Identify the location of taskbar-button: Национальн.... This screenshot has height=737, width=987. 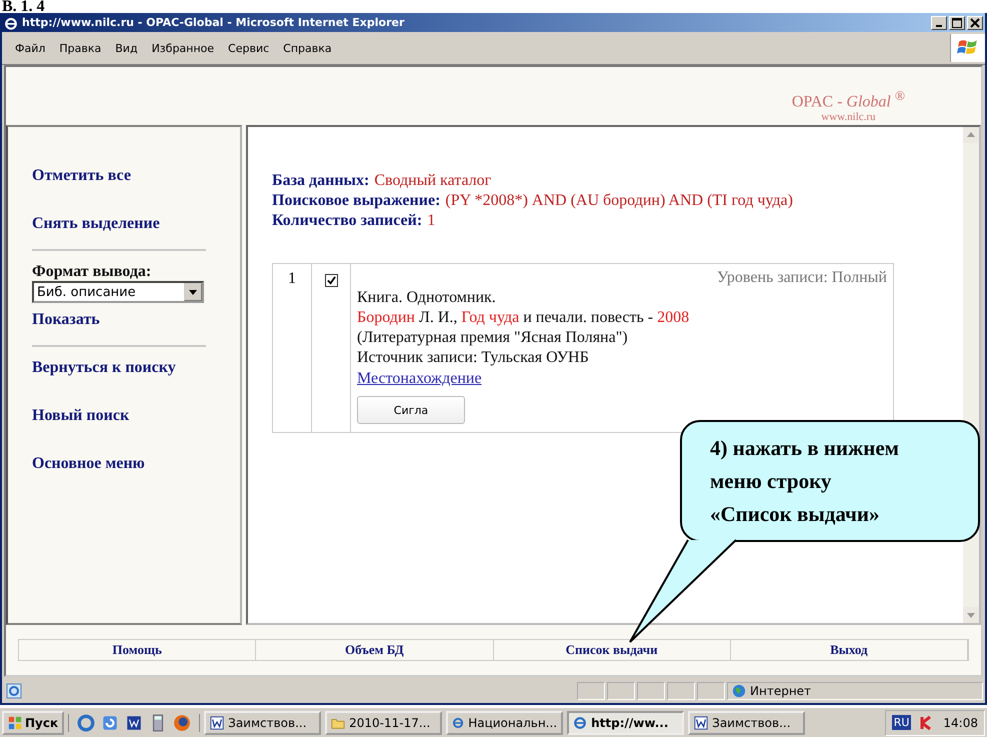
(505, 722).